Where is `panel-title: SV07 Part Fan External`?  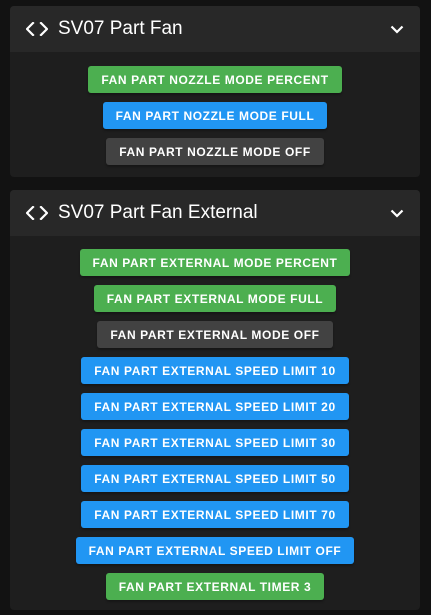
panel-title: SV07 Part Fan External is located at coordinates (158, 212).